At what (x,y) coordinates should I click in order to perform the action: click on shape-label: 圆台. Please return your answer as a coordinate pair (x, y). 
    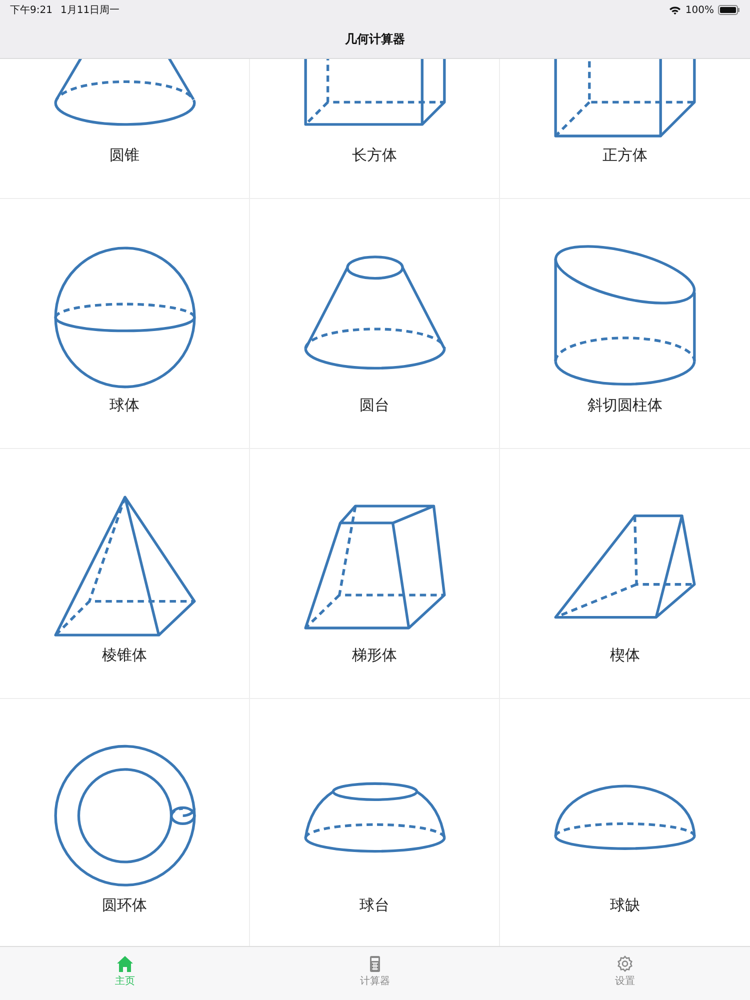
    Looking at the image, I should click on (375, 405).